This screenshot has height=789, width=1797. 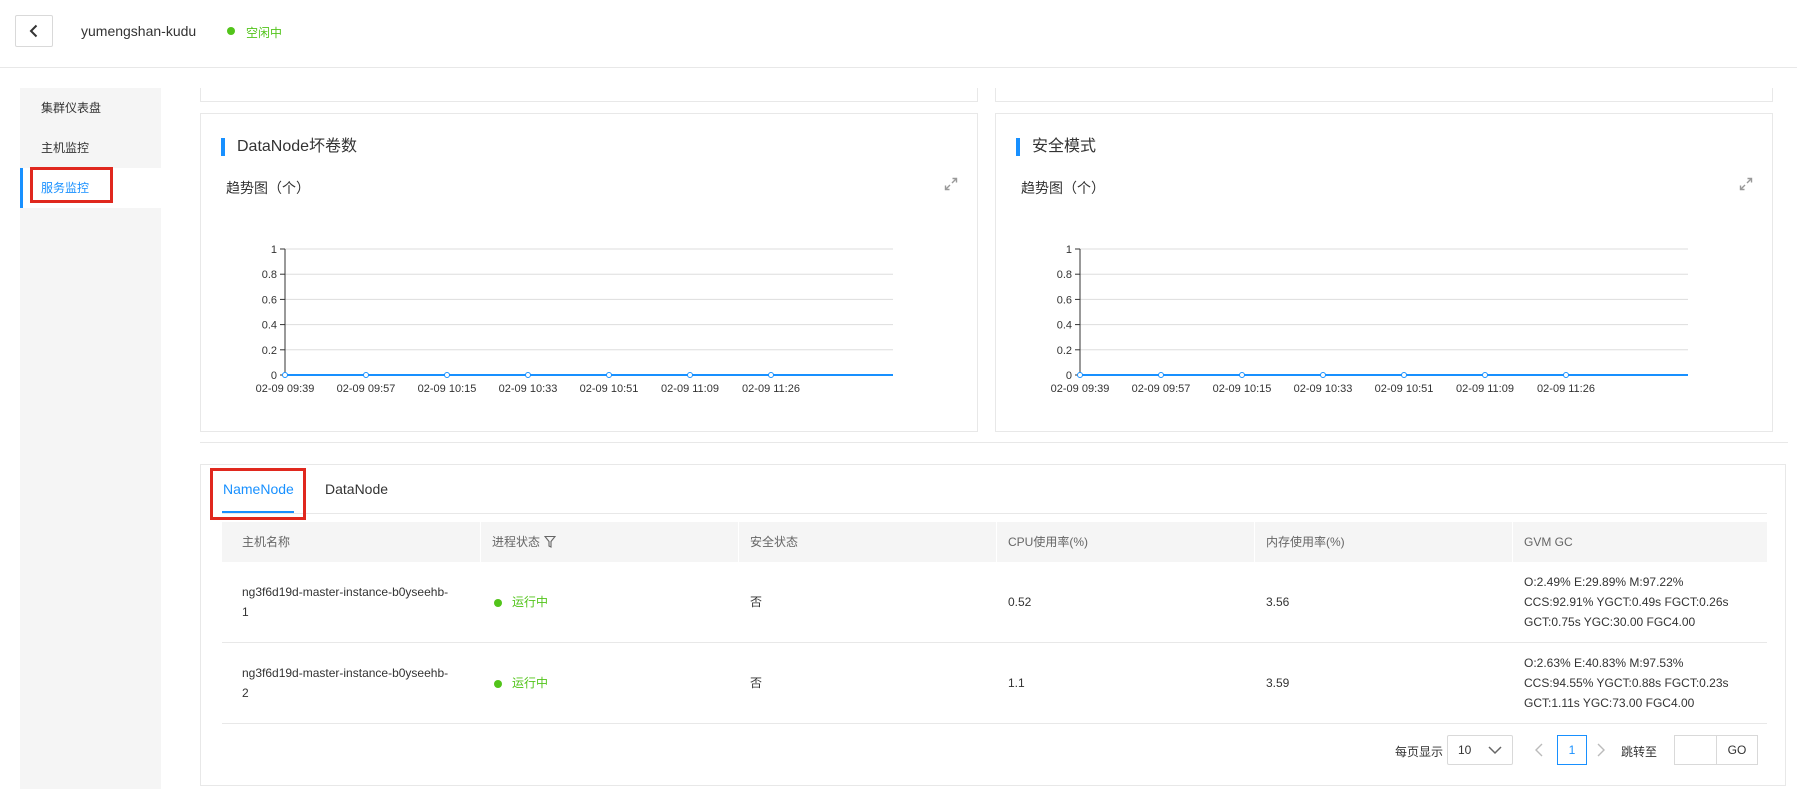 I want to click on page-size-value: 10, so click(x=1465, y=750).